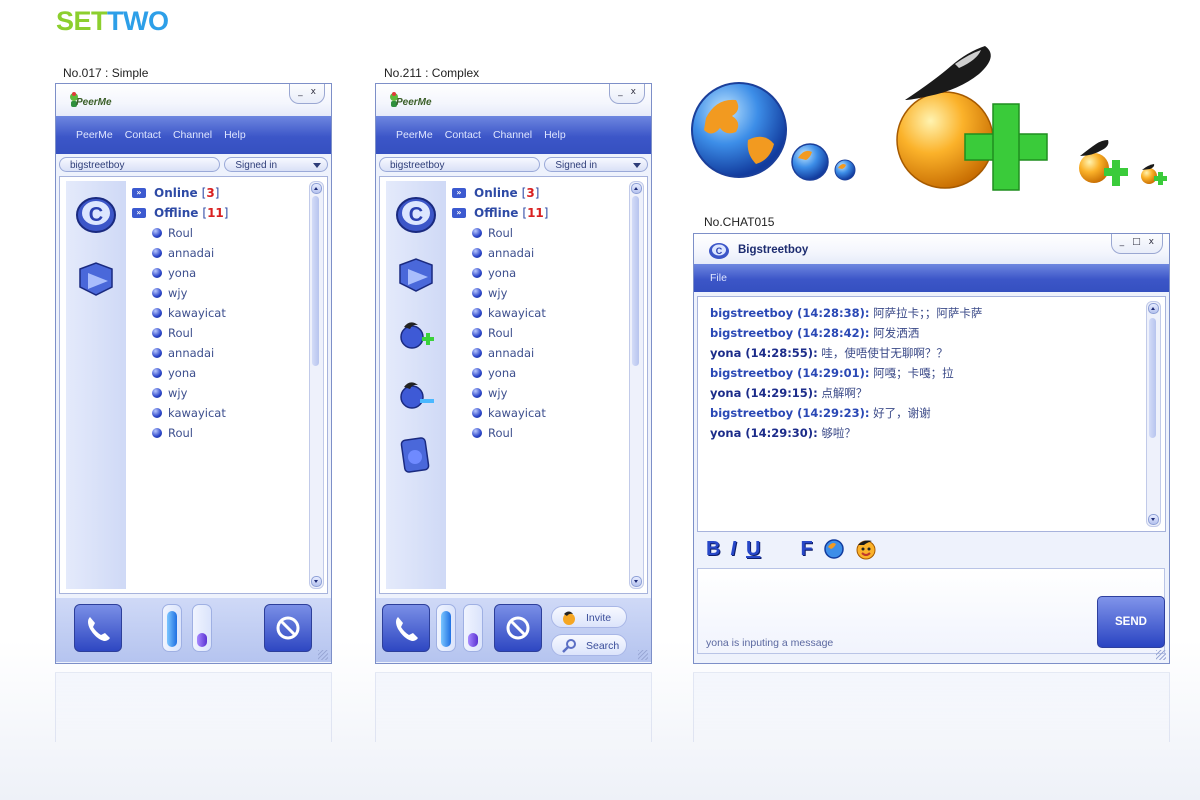  I want to click on expand-icon: », so click(139, 213).